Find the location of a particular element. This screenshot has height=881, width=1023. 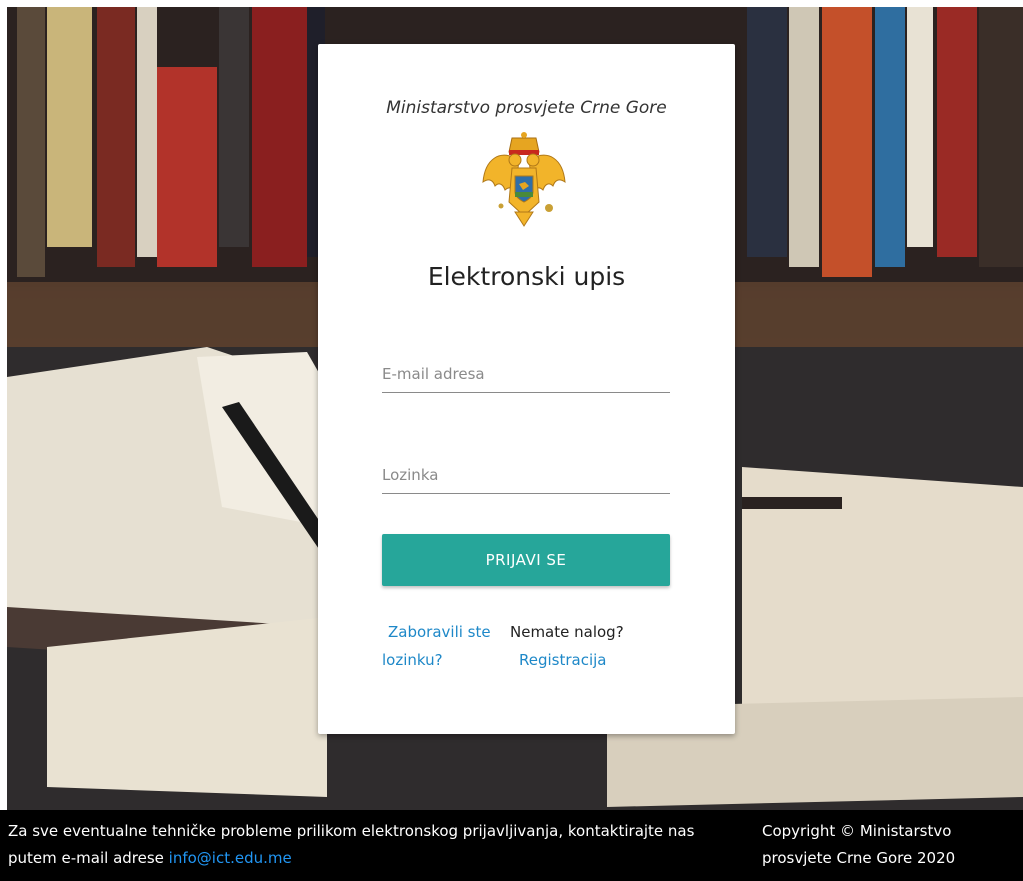

register-link: Registracija is located at coordinates (585, 660).